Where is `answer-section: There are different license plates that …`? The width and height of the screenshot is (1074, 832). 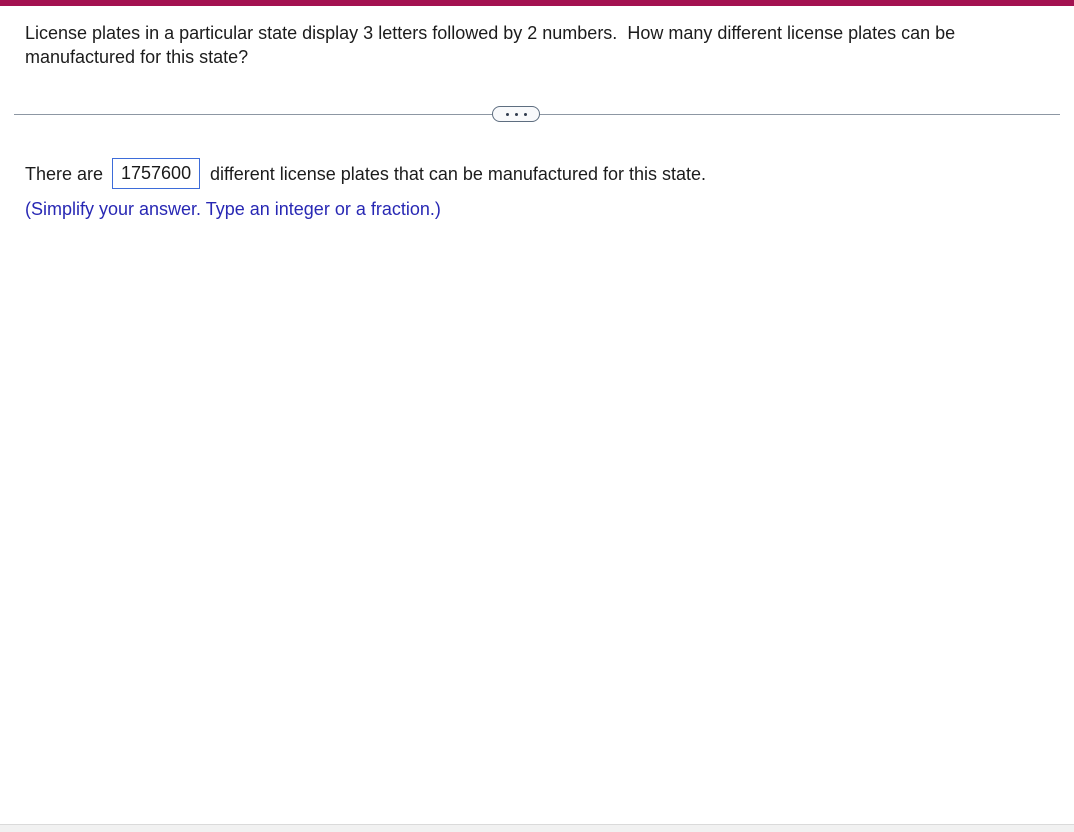 answer-section: There are different license plates that … is located at coordinates (537, 189).